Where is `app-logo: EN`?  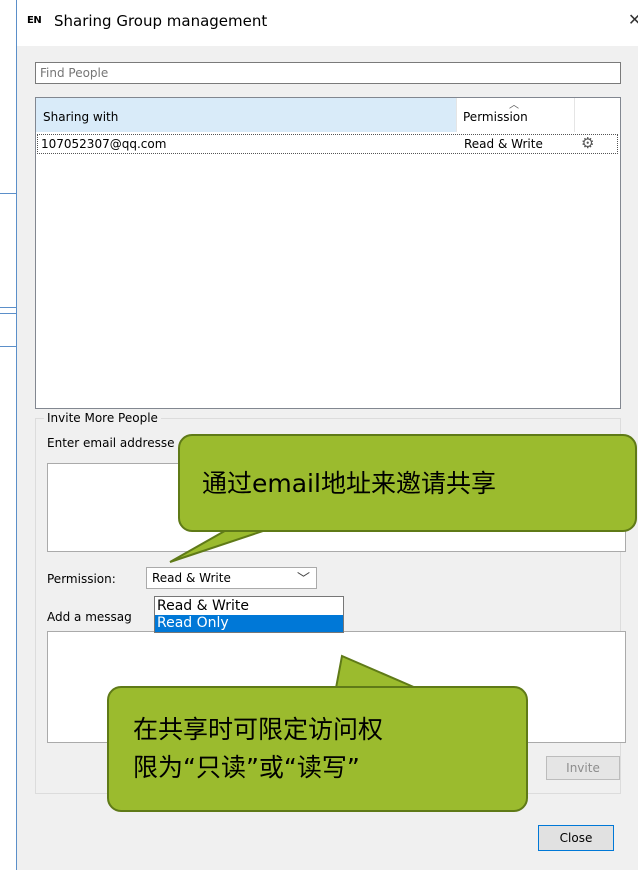 app-logo: EN is located at coordinates (34, 20).